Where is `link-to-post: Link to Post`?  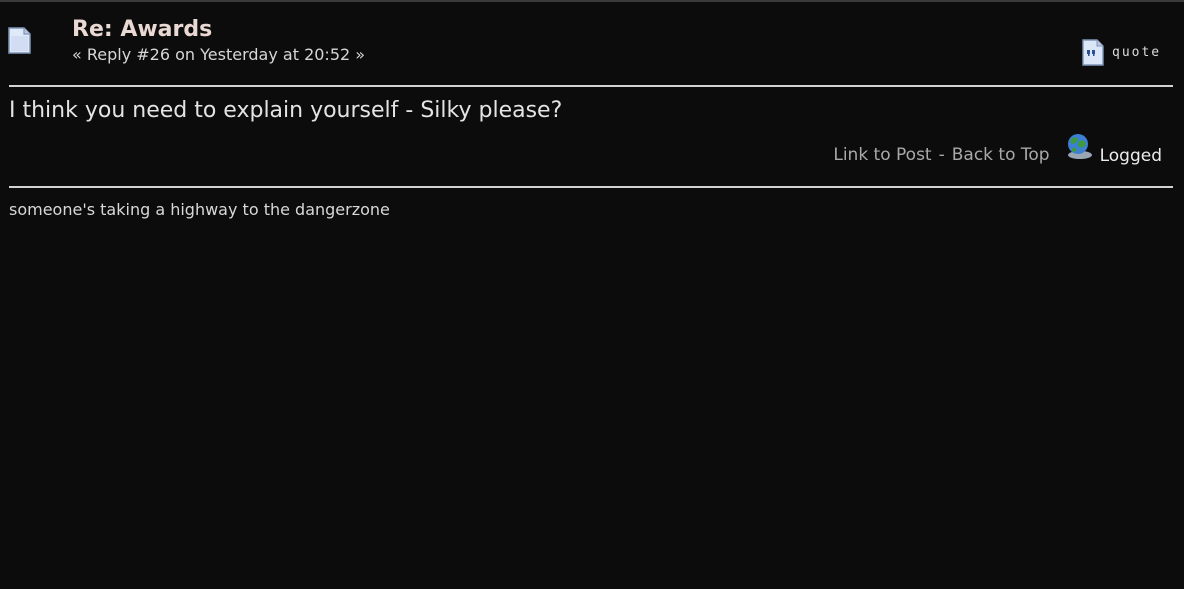
link-to-post: Link to Post is located at coordinates (882, 155).